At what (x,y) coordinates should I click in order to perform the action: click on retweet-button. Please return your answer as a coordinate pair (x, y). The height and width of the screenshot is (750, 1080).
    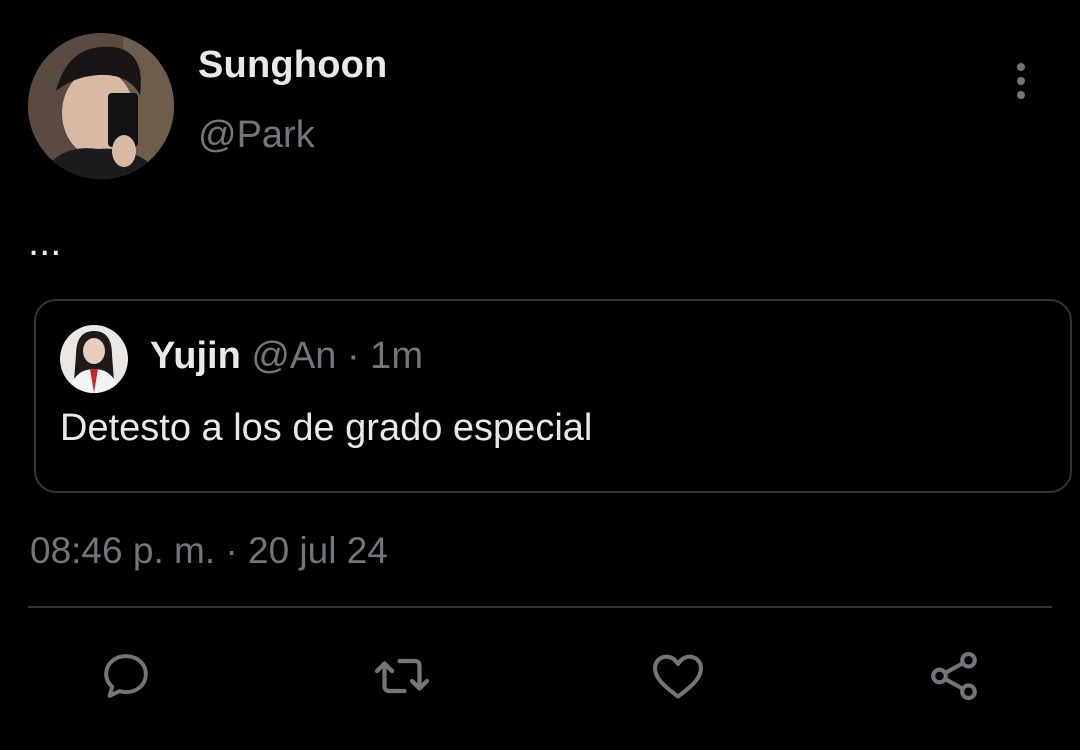
    Looking at the image, I should click on (402, 676).